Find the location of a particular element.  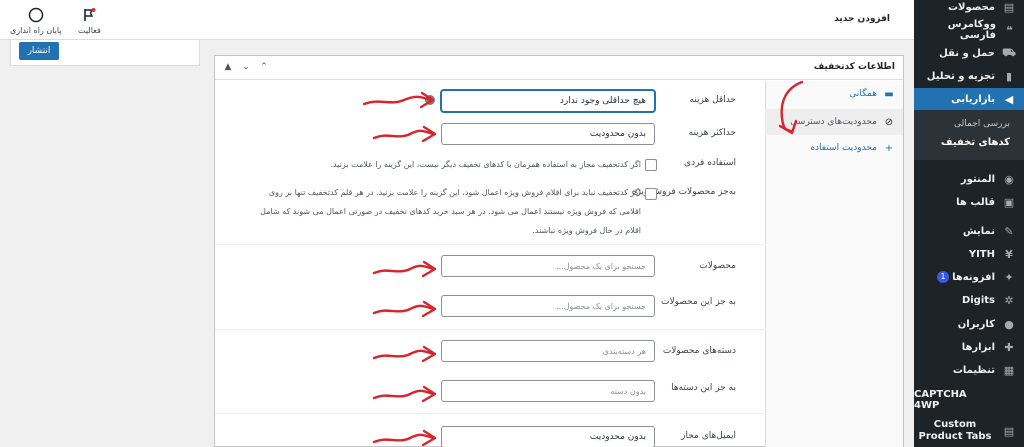

activity-button: فعالیت is located at coordinates (89, 20).